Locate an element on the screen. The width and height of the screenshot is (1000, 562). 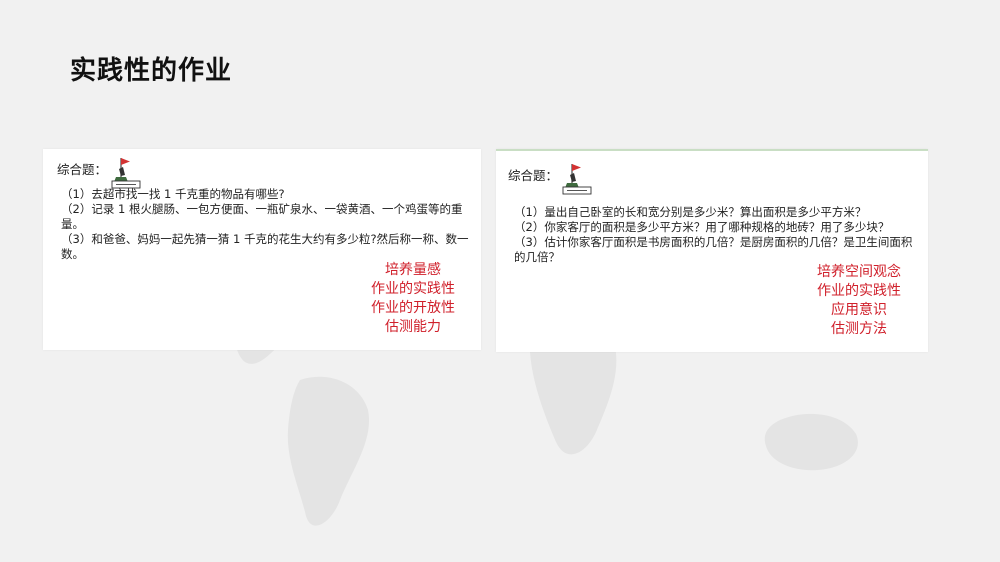
goal-item: 估测能力 is located at coordinates (413, 327).